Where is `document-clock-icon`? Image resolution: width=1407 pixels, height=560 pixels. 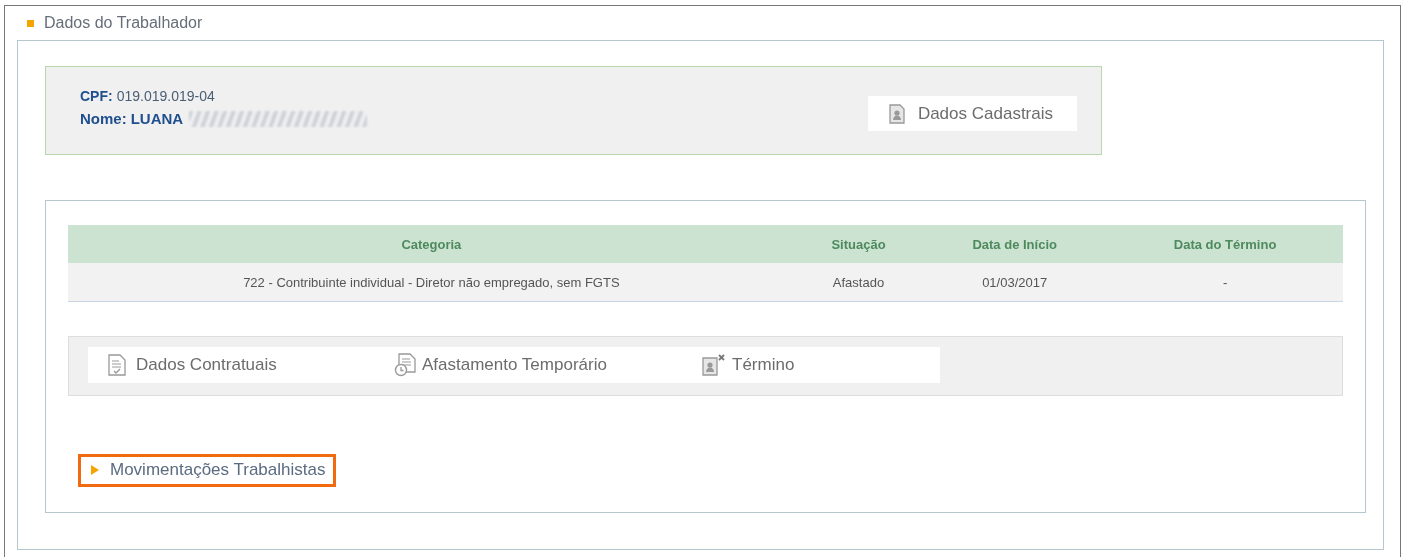 document-clock-icon is located at coordinates (405, 365).